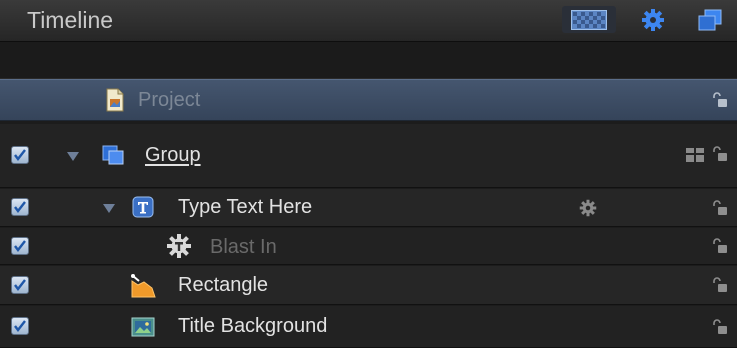 The height and width of the screenshot is (348, 737). Describe the element at coordinates (179, 246) in the screenshot. I see `behavior-icon` at that location.